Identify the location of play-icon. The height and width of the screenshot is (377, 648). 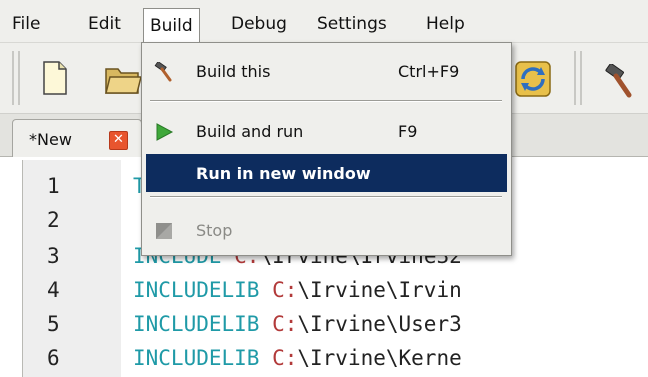
(164, 132).